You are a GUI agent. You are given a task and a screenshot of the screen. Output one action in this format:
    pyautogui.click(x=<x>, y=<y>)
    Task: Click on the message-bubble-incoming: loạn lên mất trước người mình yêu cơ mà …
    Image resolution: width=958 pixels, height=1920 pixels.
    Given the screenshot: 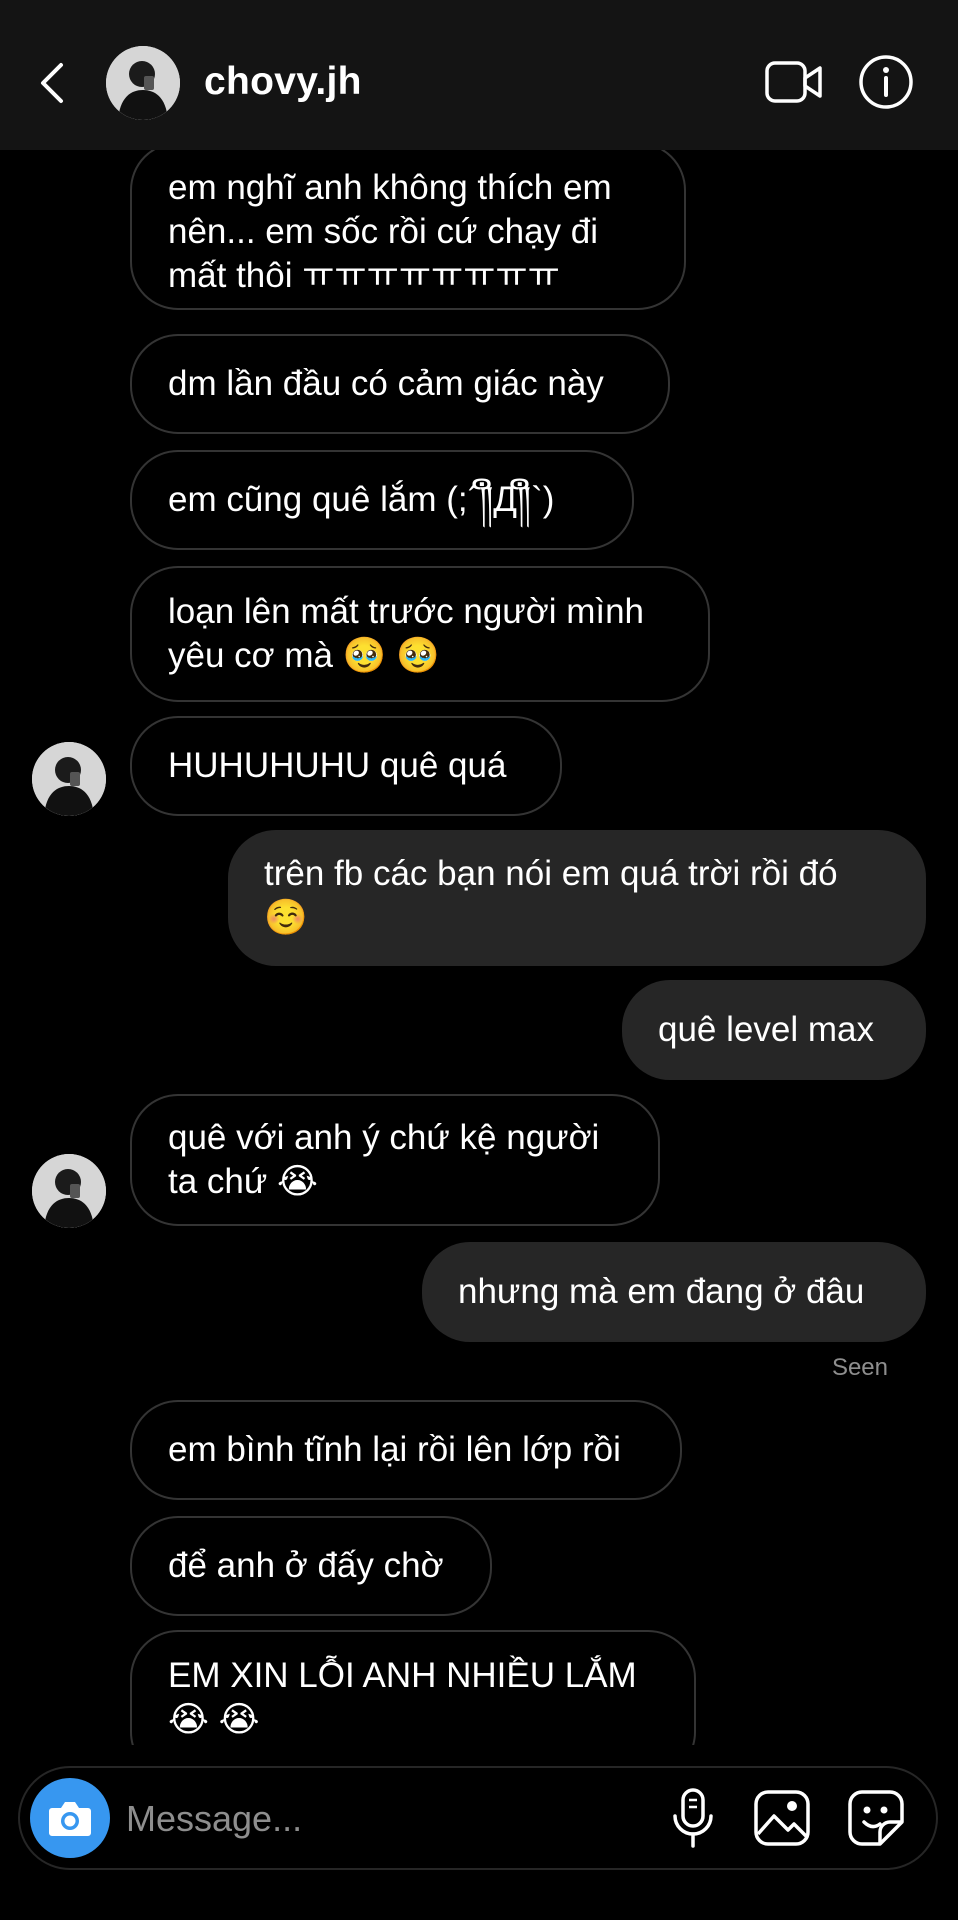 What is the action you would take?
    pyautogui.click(x=420, y=634)
    